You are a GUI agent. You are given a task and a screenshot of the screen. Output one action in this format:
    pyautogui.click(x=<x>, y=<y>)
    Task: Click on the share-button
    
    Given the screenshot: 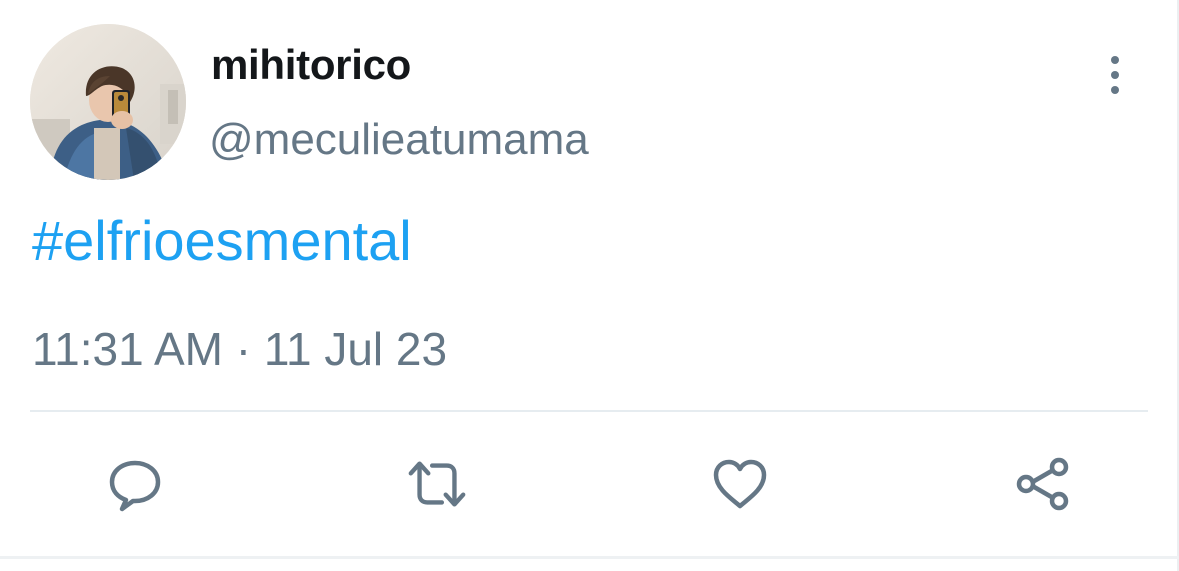 What is the action you would take?
    pyautogui.click(x=1043, y=484)
    